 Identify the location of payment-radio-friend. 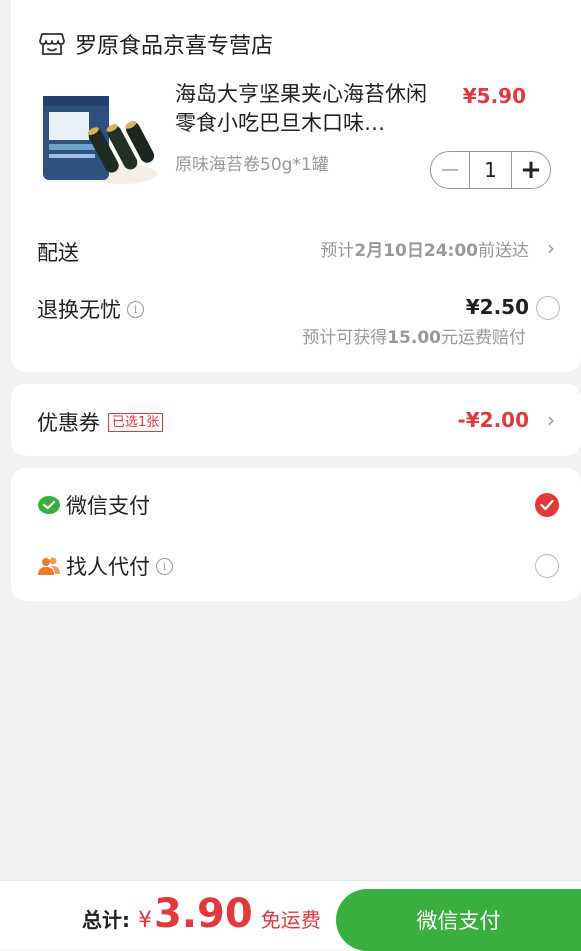
(547, 566).